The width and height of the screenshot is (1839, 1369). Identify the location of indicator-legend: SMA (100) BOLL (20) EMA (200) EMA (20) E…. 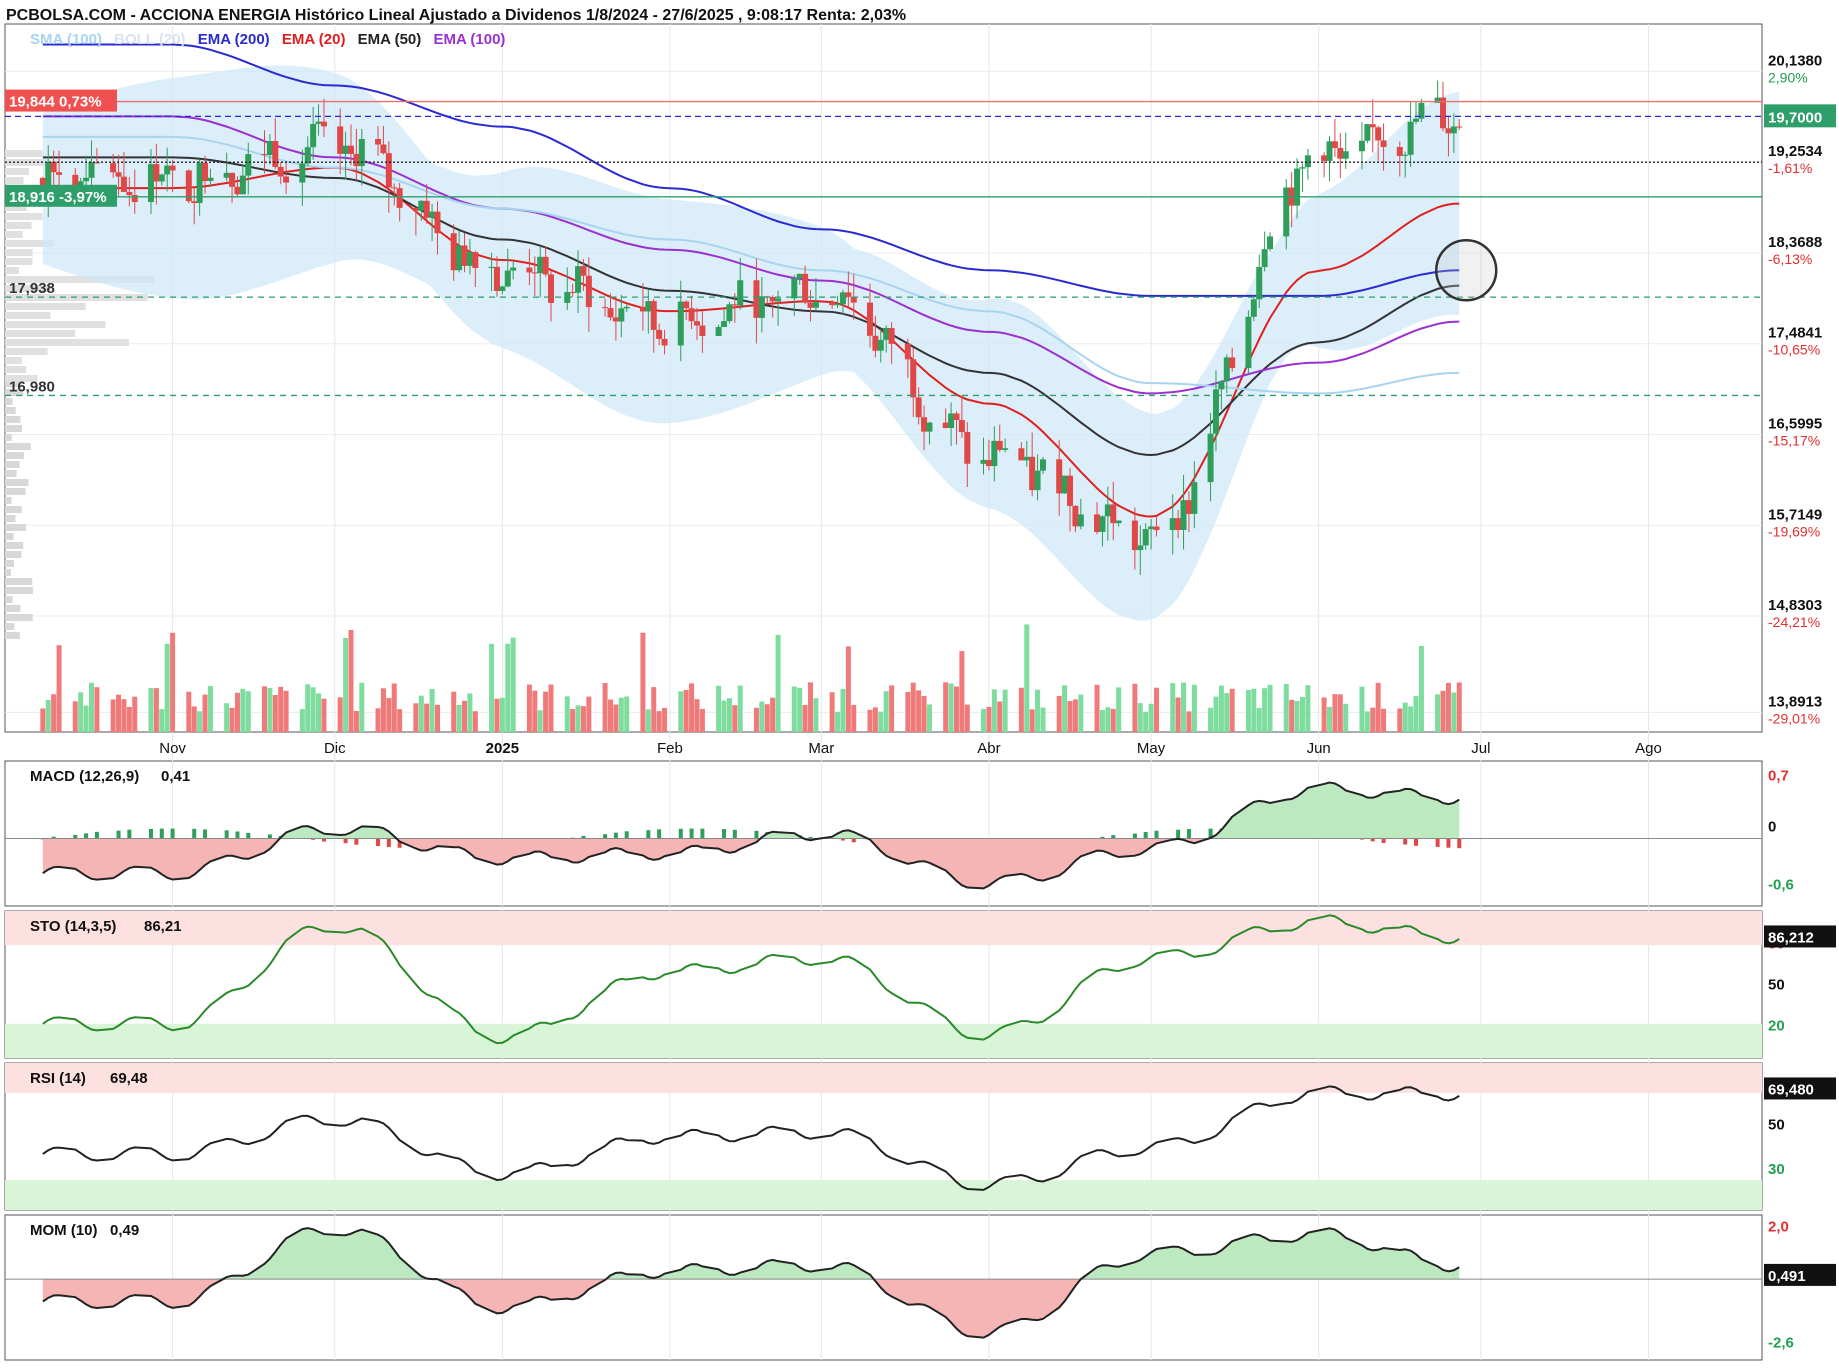
(271, 39).